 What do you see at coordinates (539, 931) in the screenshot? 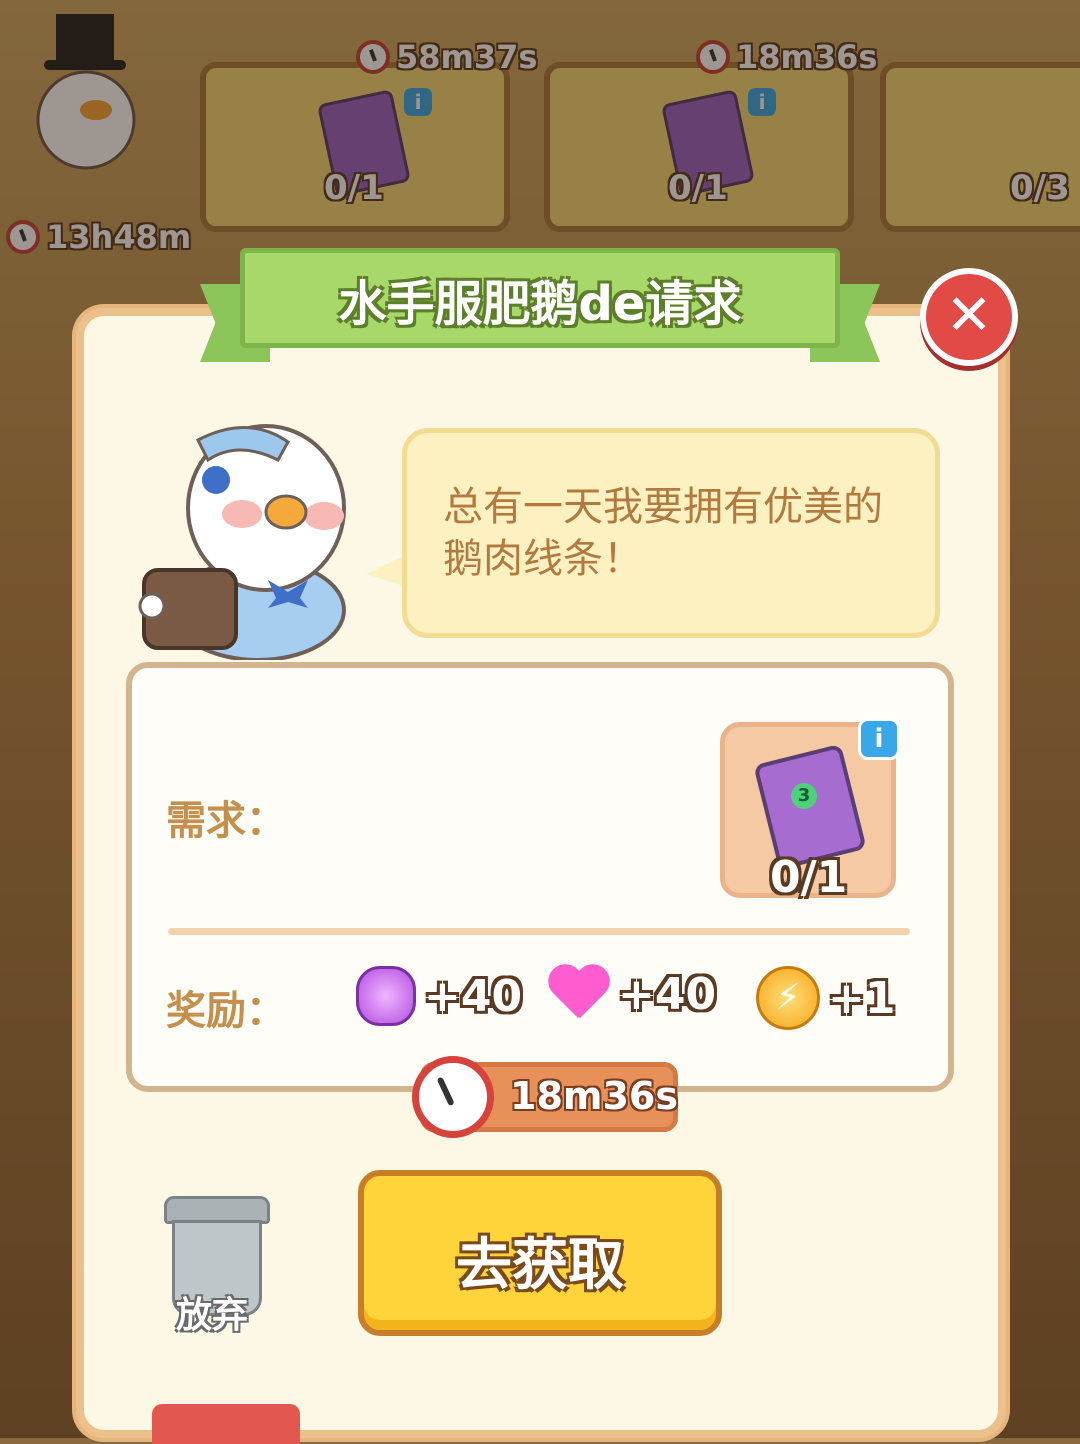
I see `divider` at bounding box center [539, 931].